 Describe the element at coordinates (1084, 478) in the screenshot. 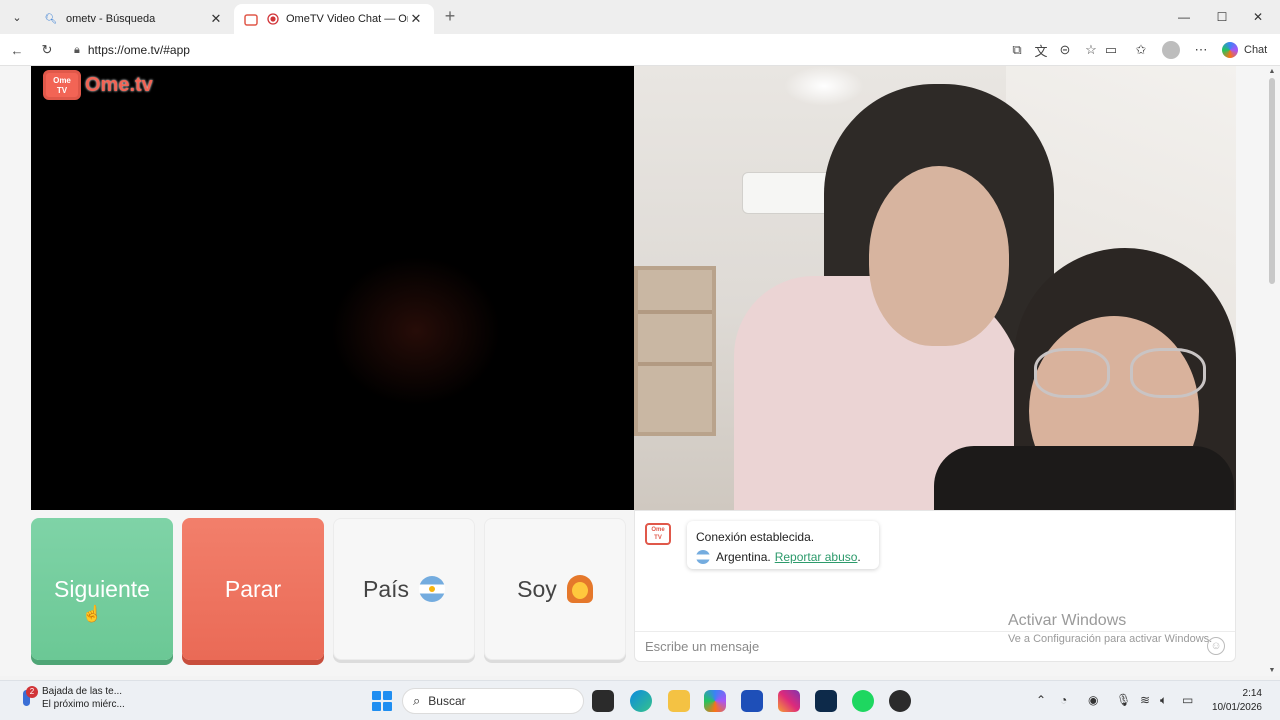

I see `person-2-shirt` at that location.